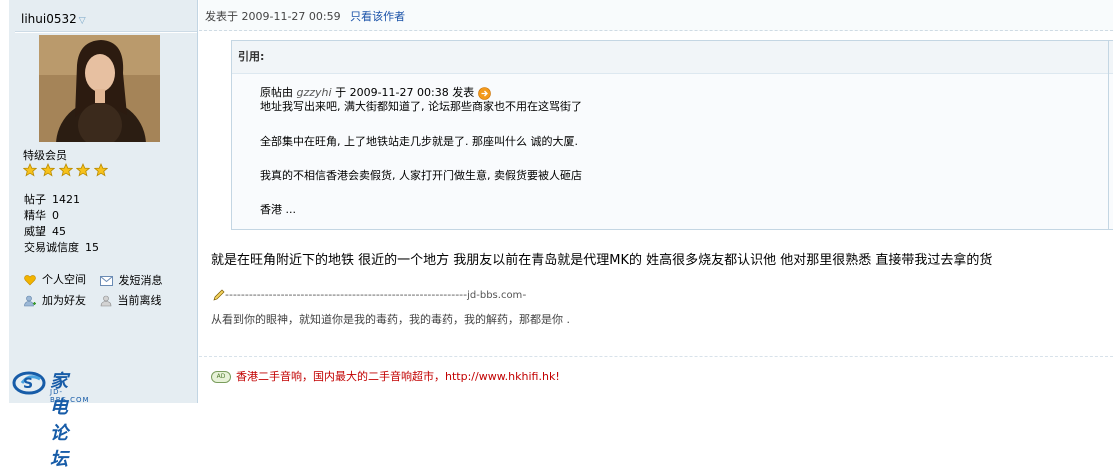  What do you see at coordinates (61, 216) in the screenshot?
I see `stat-digest: 精华 0` at bounding box center [61, 216].